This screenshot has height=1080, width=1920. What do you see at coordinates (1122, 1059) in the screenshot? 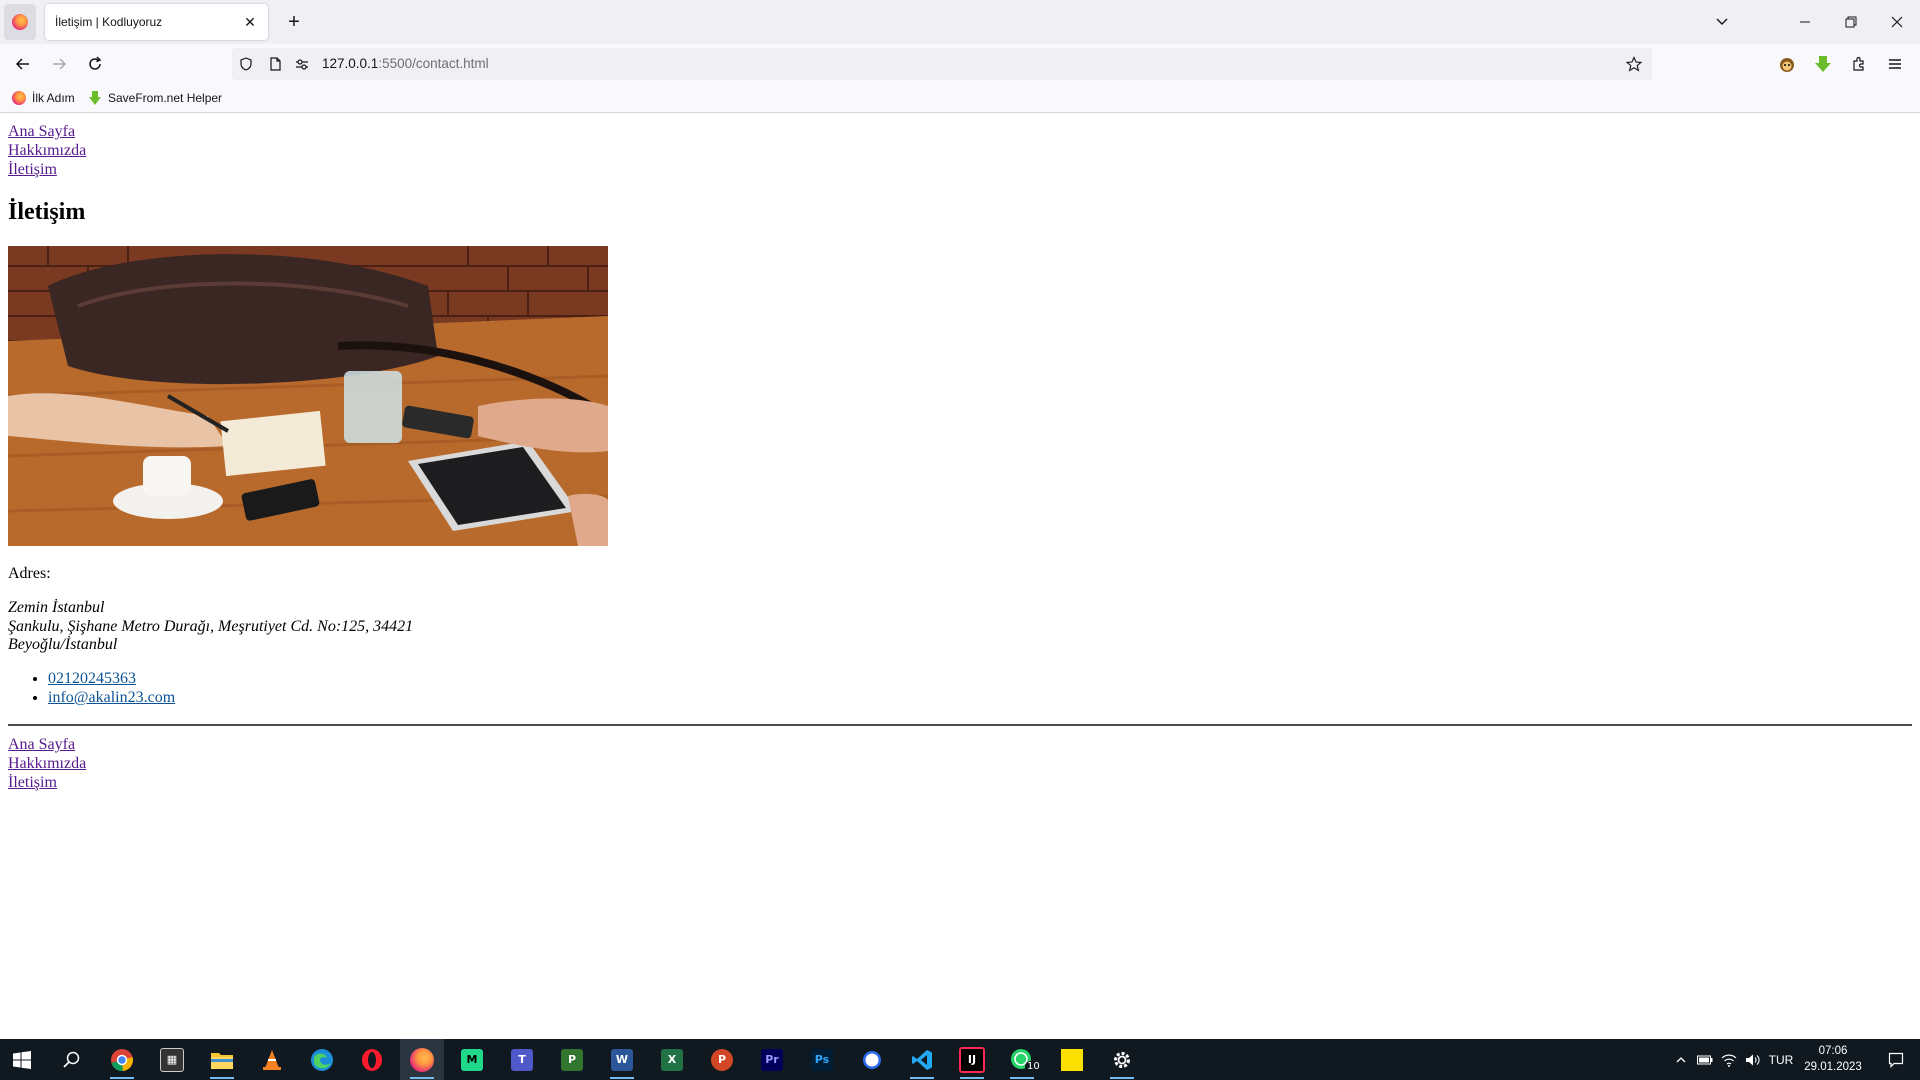
I see `taskbar-settings` at bounding box center [1122, 1059].